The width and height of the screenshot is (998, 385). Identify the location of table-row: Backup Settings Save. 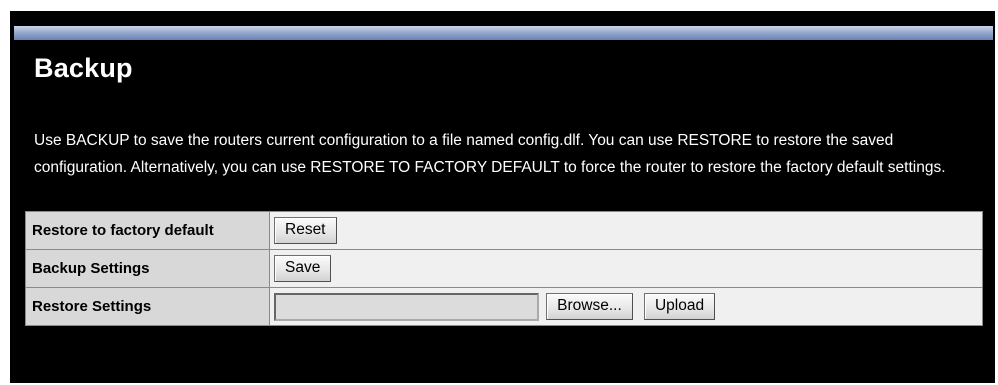
(504, 268).